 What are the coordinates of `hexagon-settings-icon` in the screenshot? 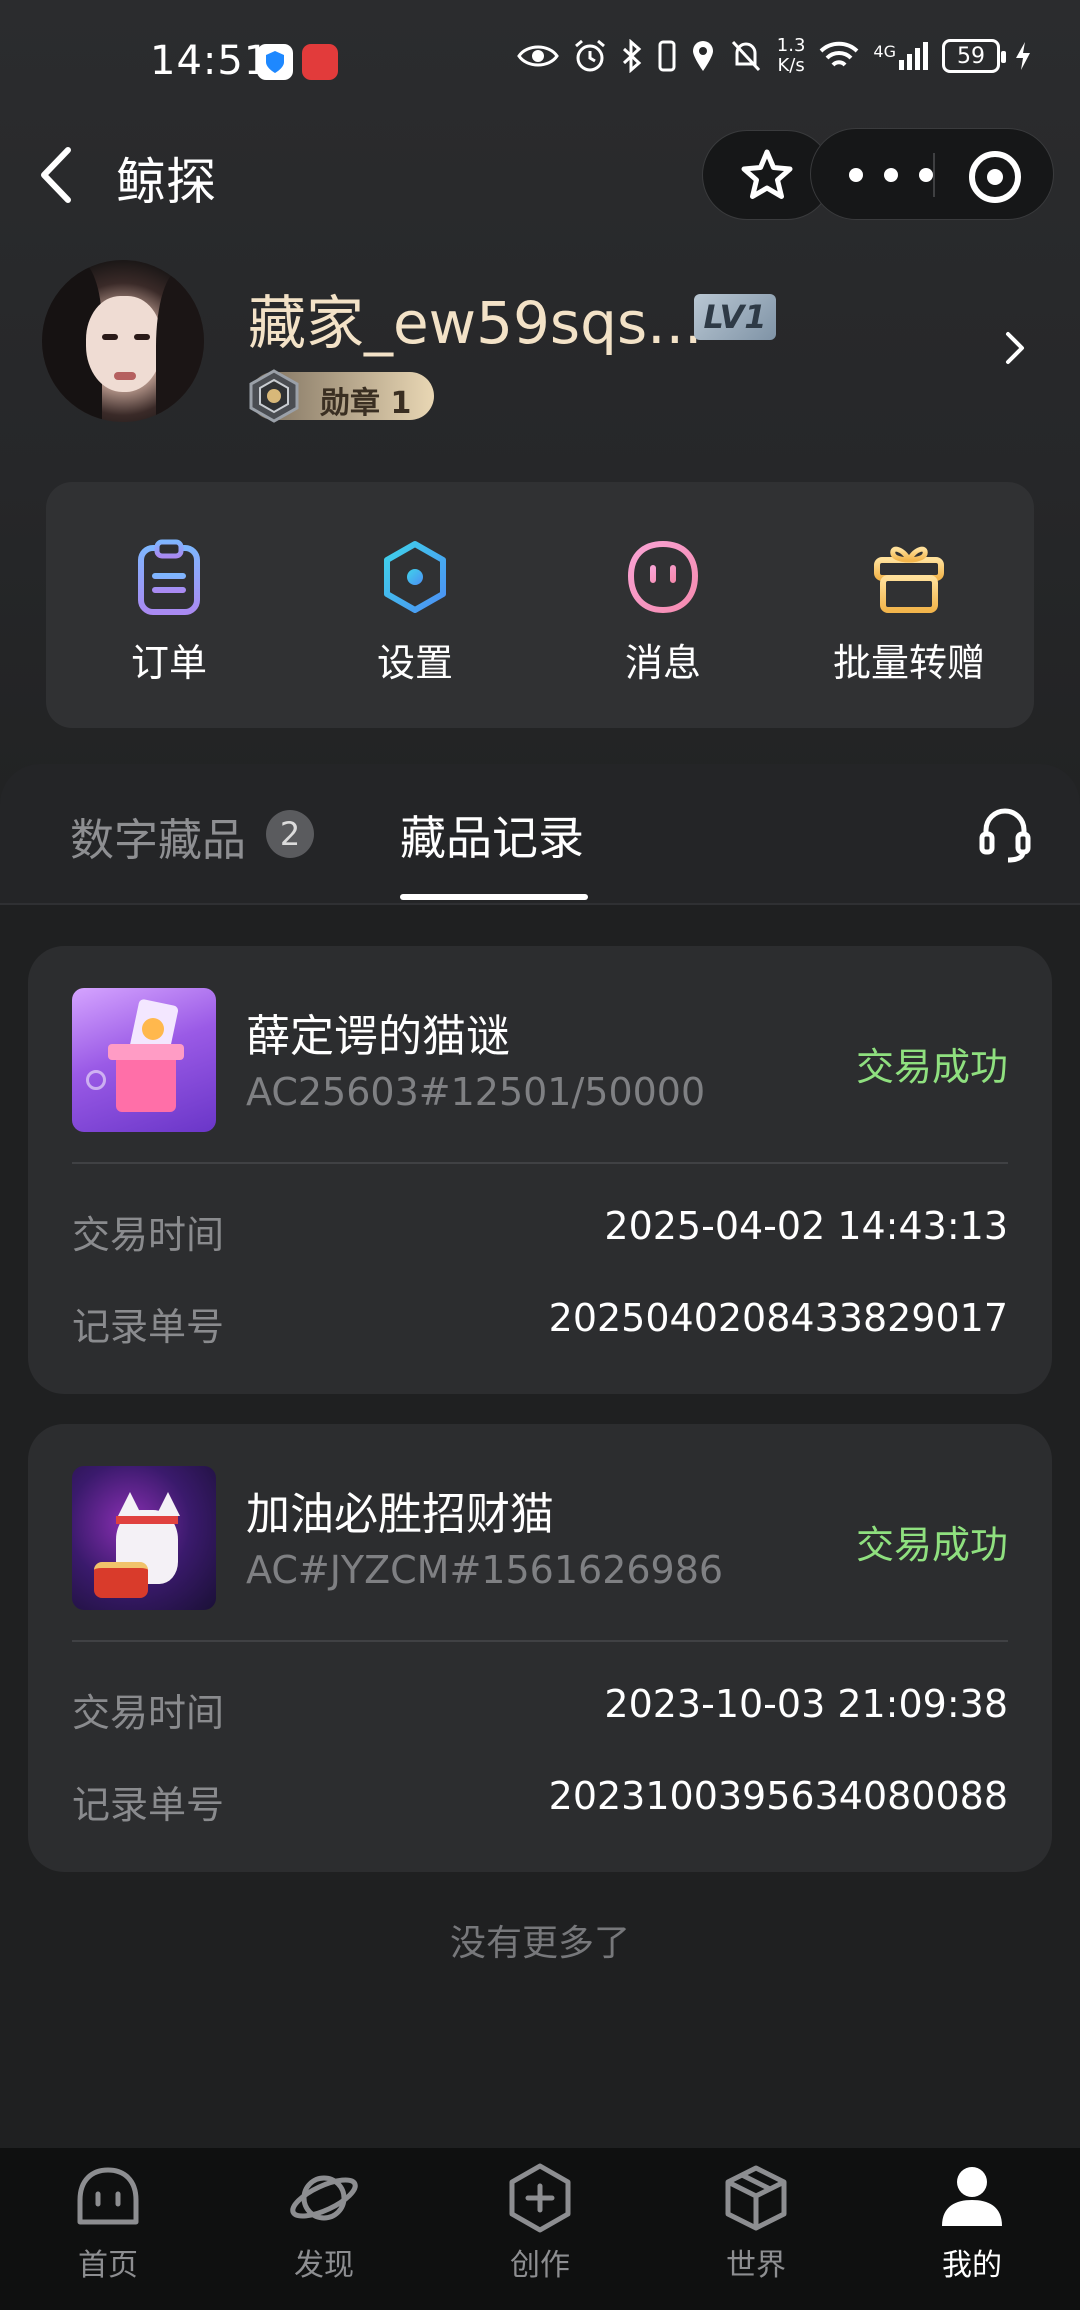 It's located at (415, 577).